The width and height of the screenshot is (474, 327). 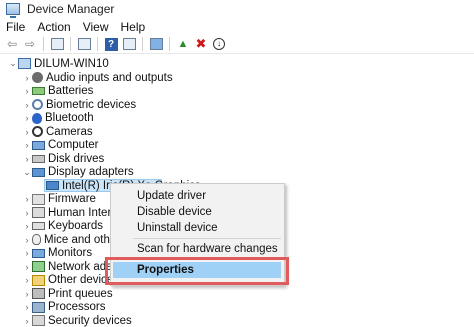 I want to click on tree-item-label: Batteries, so click(x=71, y=91).